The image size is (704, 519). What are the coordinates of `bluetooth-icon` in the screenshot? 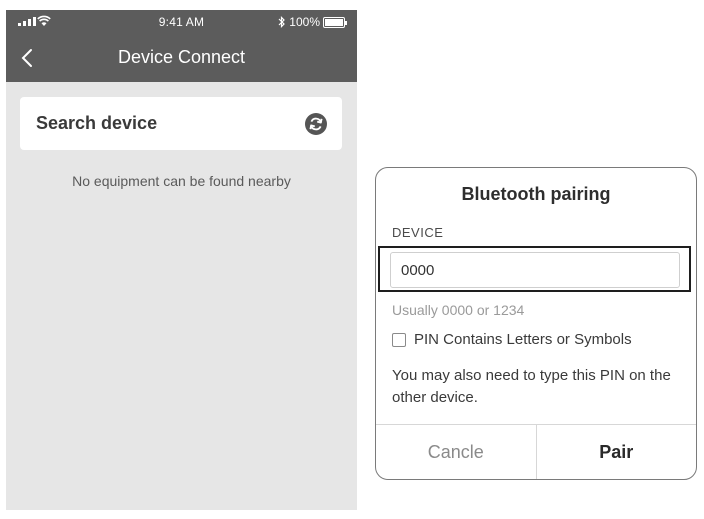 It's located at (282, 22).